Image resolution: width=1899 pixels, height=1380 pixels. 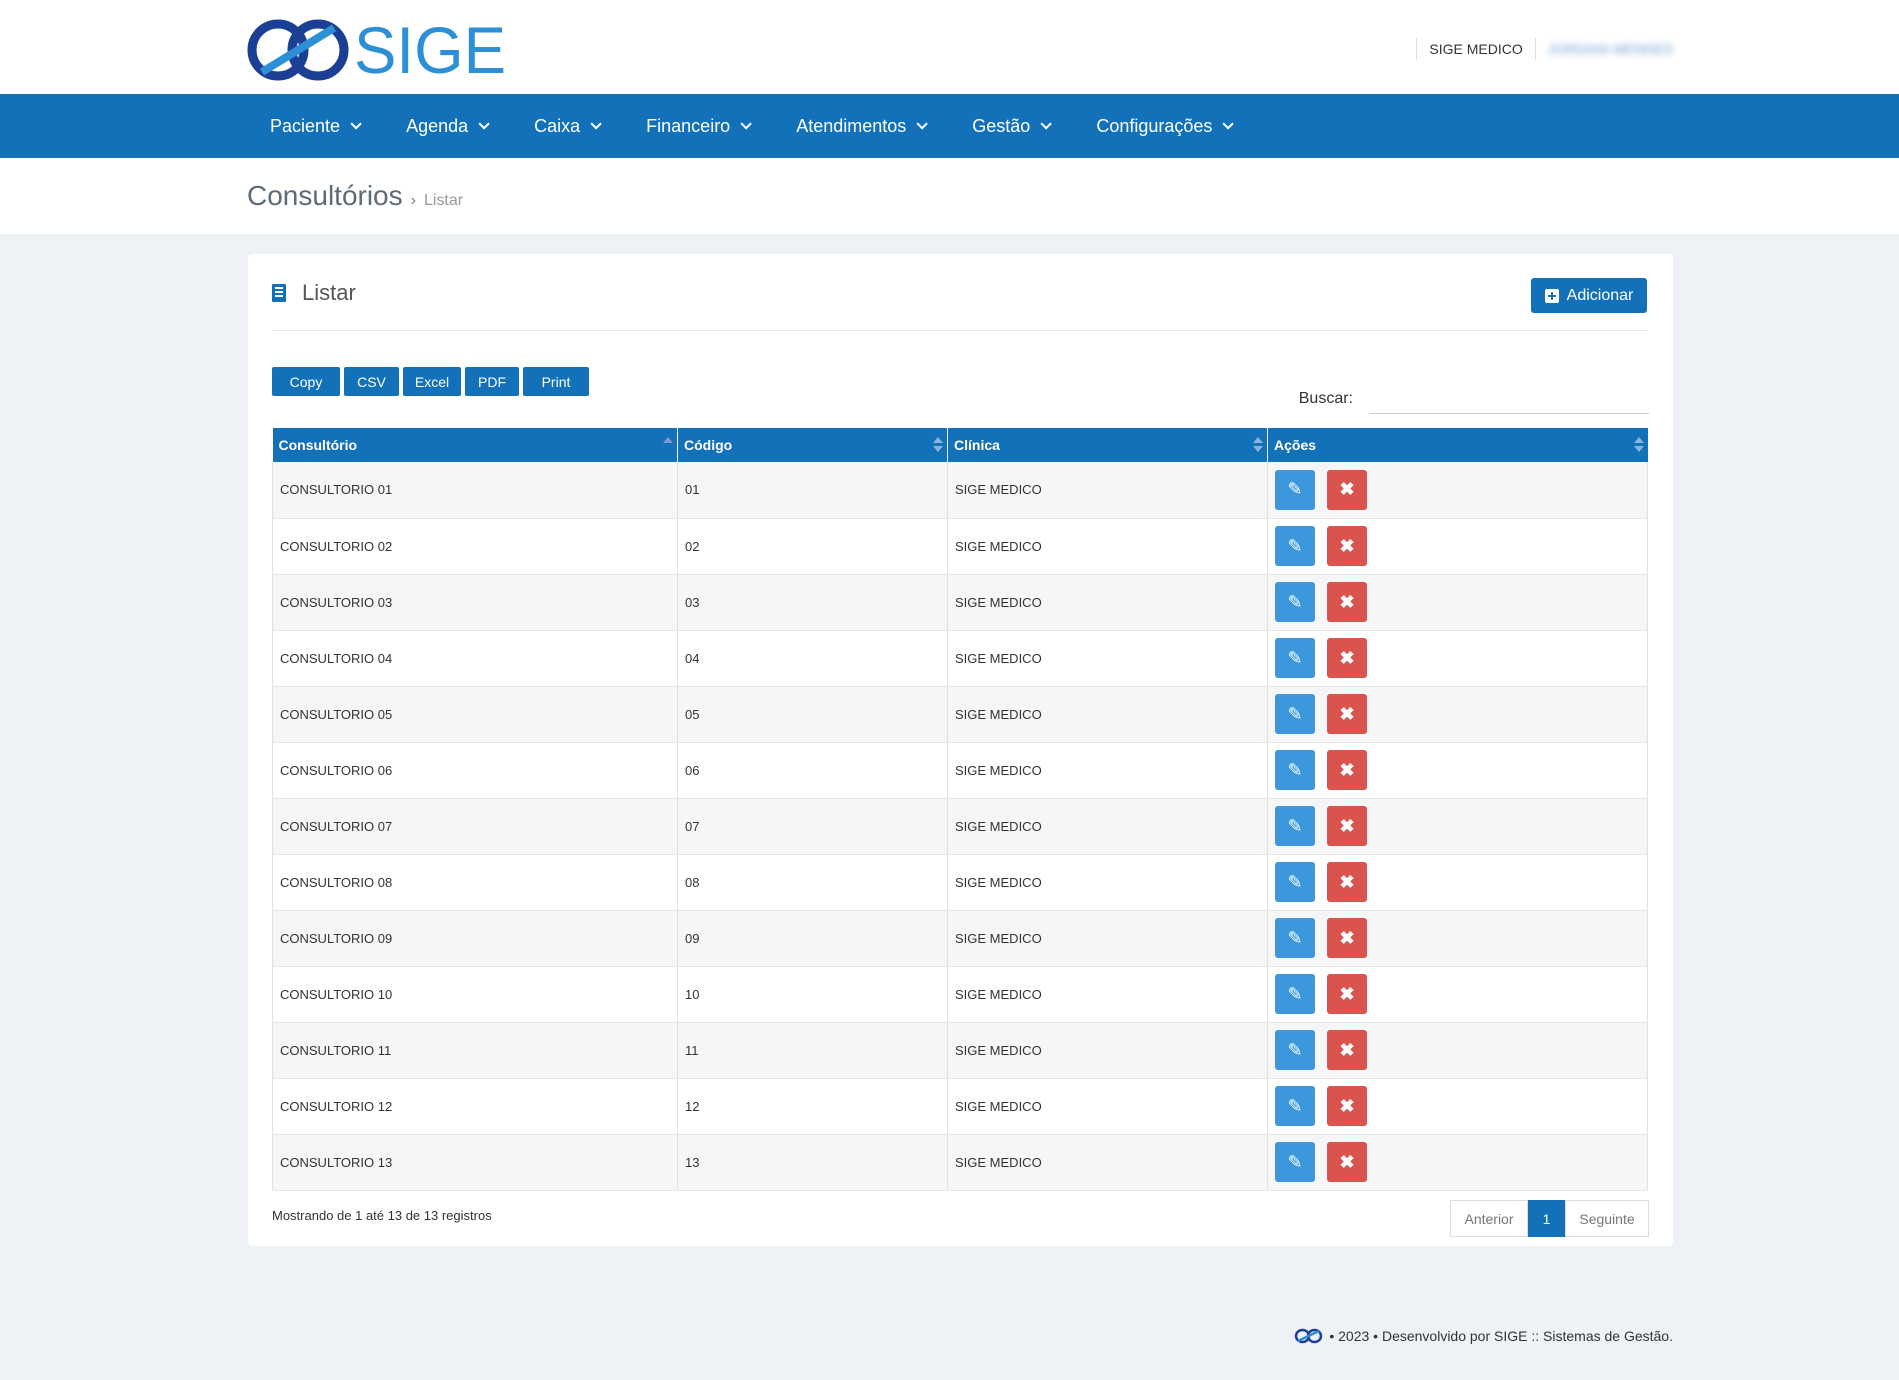 I want to click on cell-consultorio: CONSULTORIO 08, so click(x=475, y=882).